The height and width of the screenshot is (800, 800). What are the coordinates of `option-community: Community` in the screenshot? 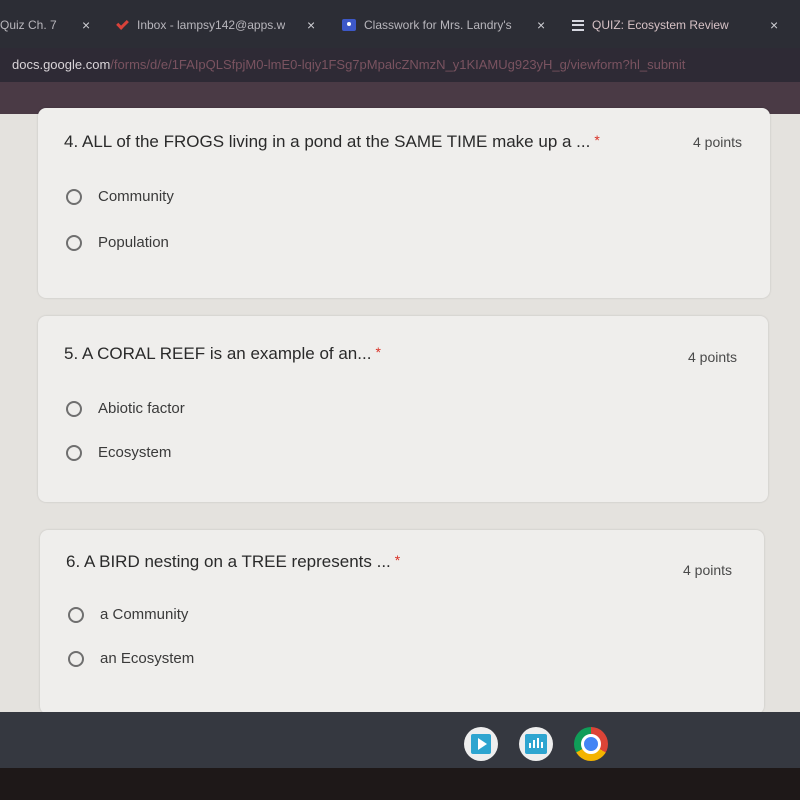 It's located at (120, 196).